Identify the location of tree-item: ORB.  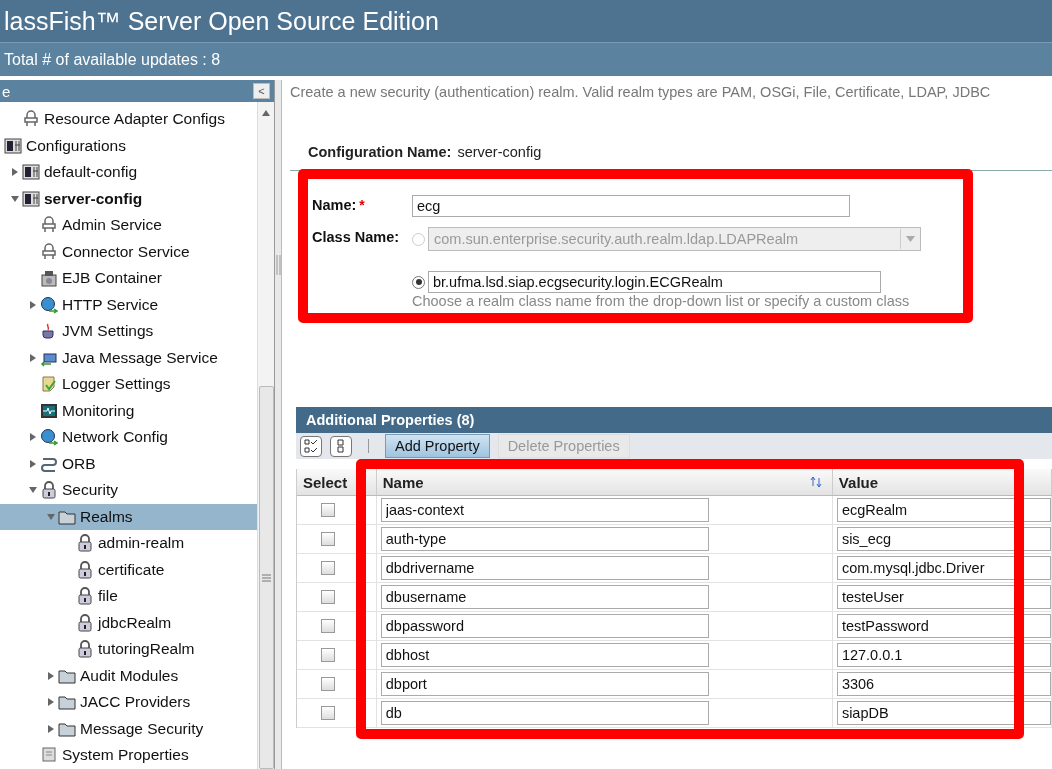
(128, 463).